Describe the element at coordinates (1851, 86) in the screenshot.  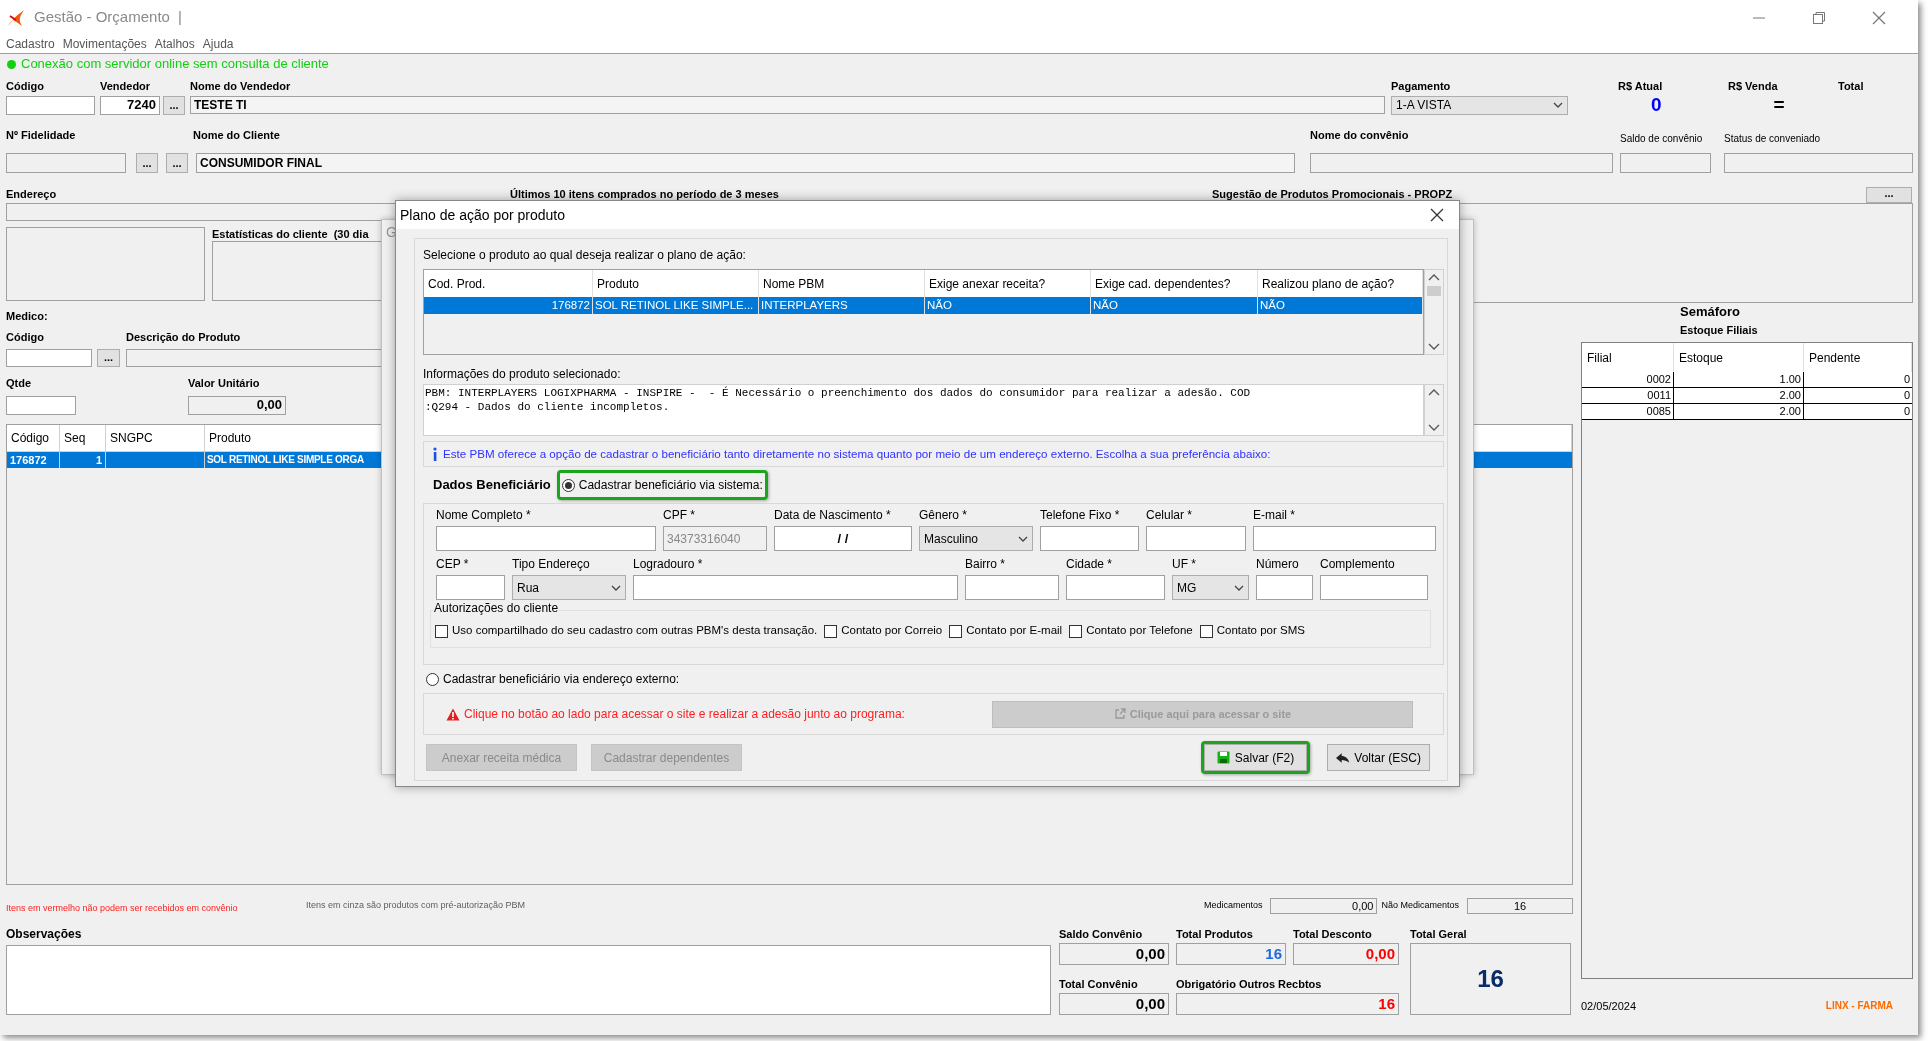
I see `field-label: Total` at that location.